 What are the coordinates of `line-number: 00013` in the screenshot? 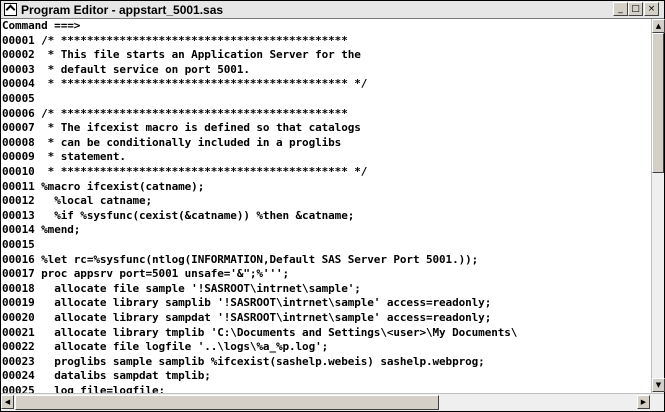 It's located at (18, 215).